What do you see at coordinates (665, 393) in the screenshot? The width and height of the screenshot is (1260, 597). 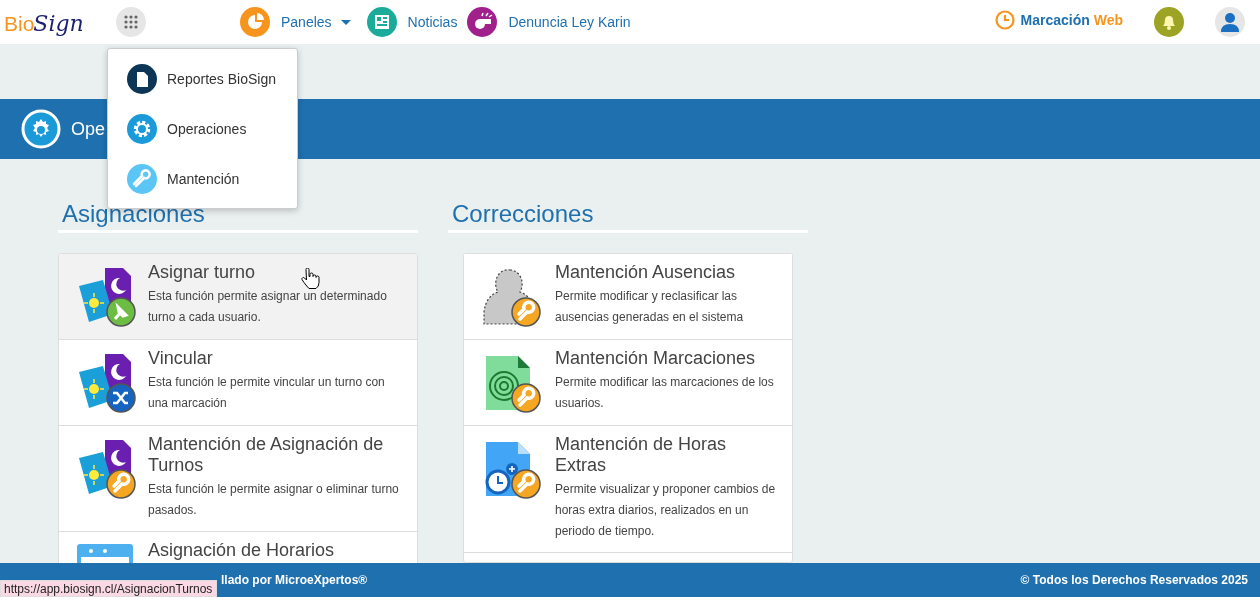 I see `card-description: Permite modificar las marcaciones de los usuarios.` at bounding box center [665, 393].